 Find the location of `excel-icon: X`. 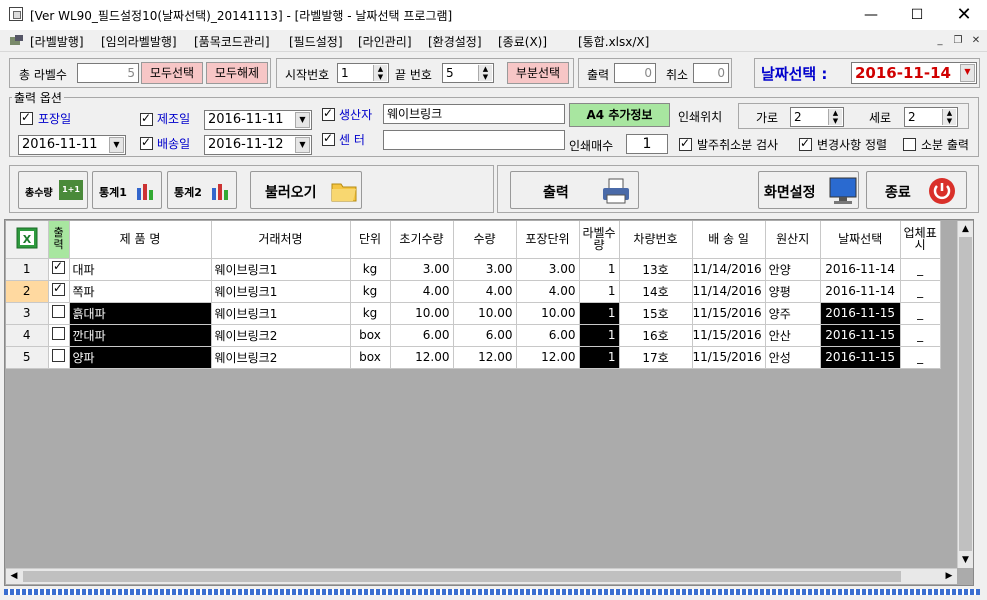

excel-icon: X is located at coordinates (27, 238).